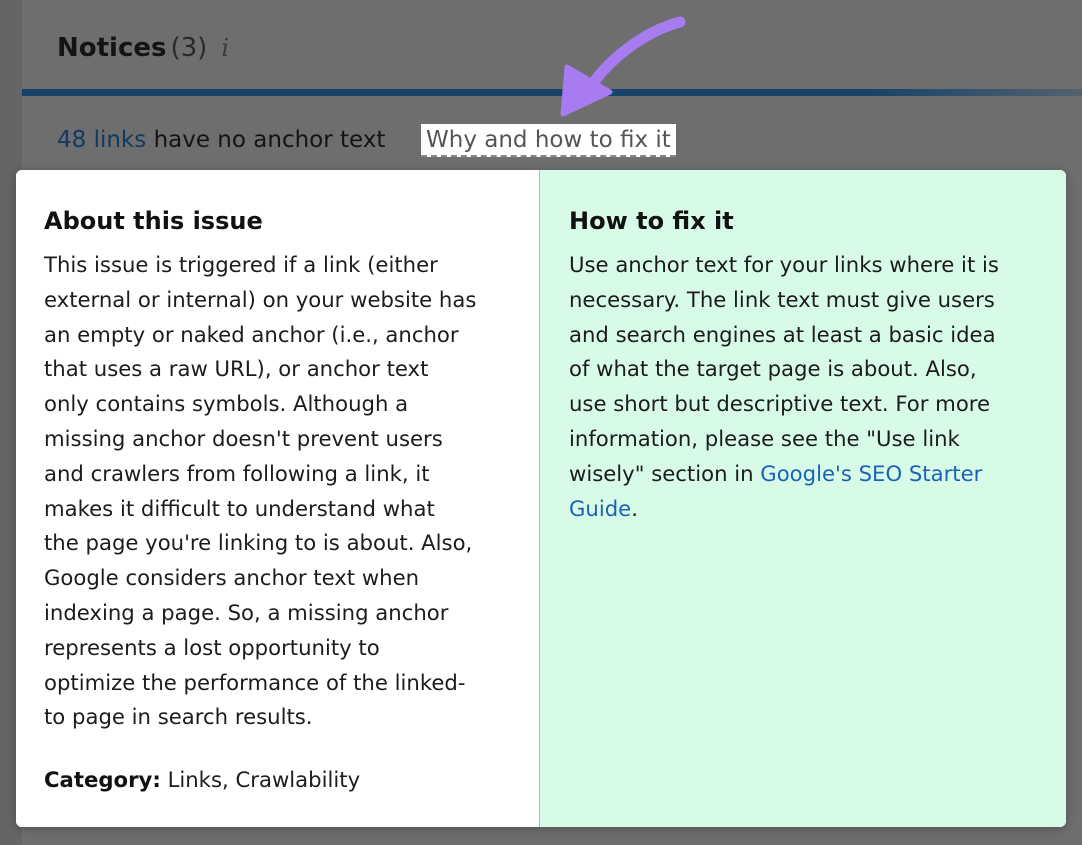  I want to click on how-to-fix-title: How to fix it, so click(651, 221).